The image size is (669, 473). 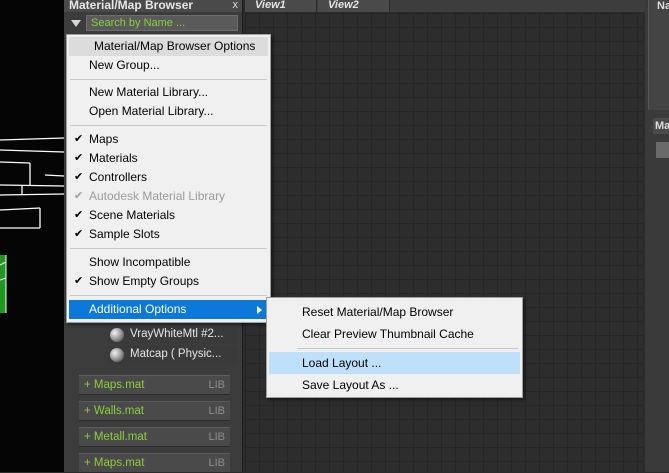 I want to click on menu-item-controllers: ✔ Controllers, so click(x=168, y=177).